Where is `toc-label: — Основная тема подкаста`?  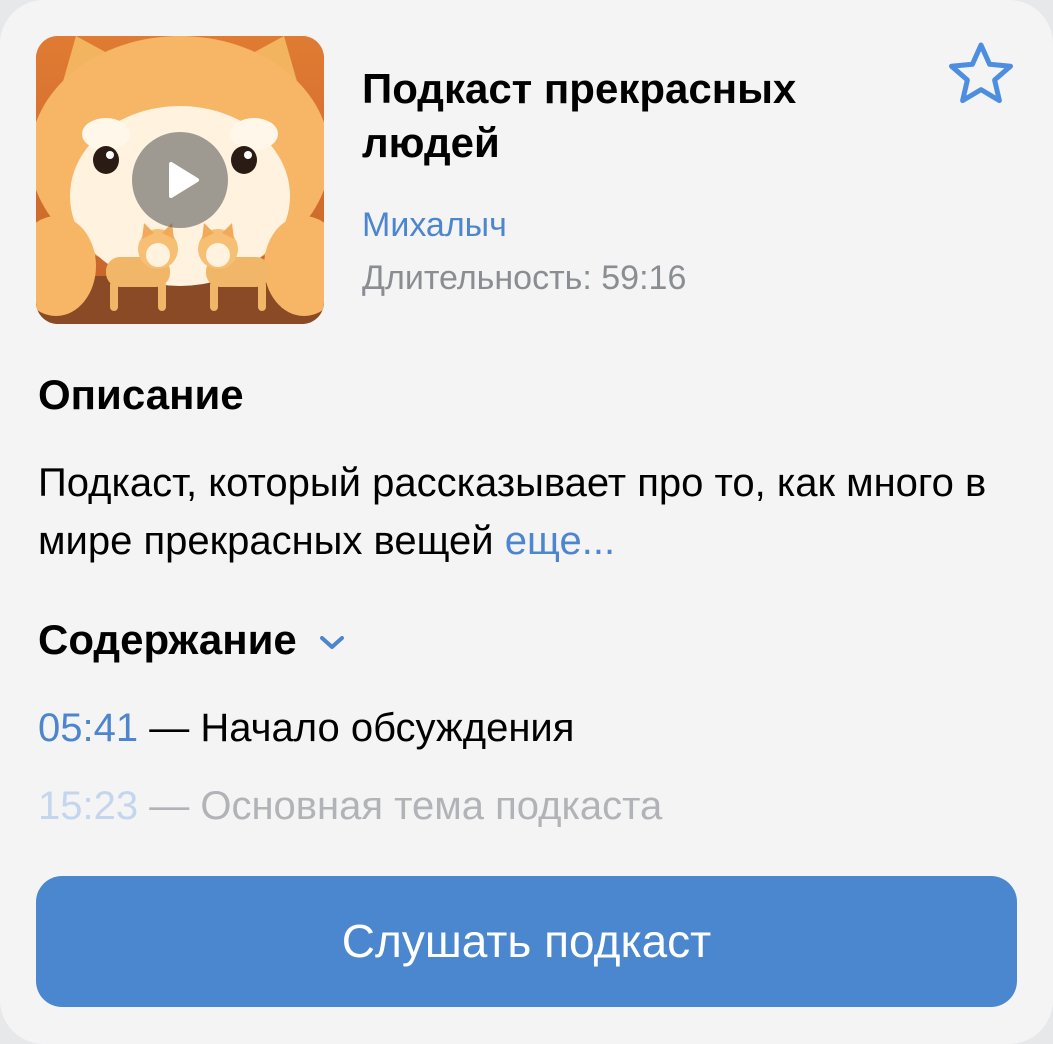
toc-label: — Основная тема подкаста is located at coordinates (406, 806).